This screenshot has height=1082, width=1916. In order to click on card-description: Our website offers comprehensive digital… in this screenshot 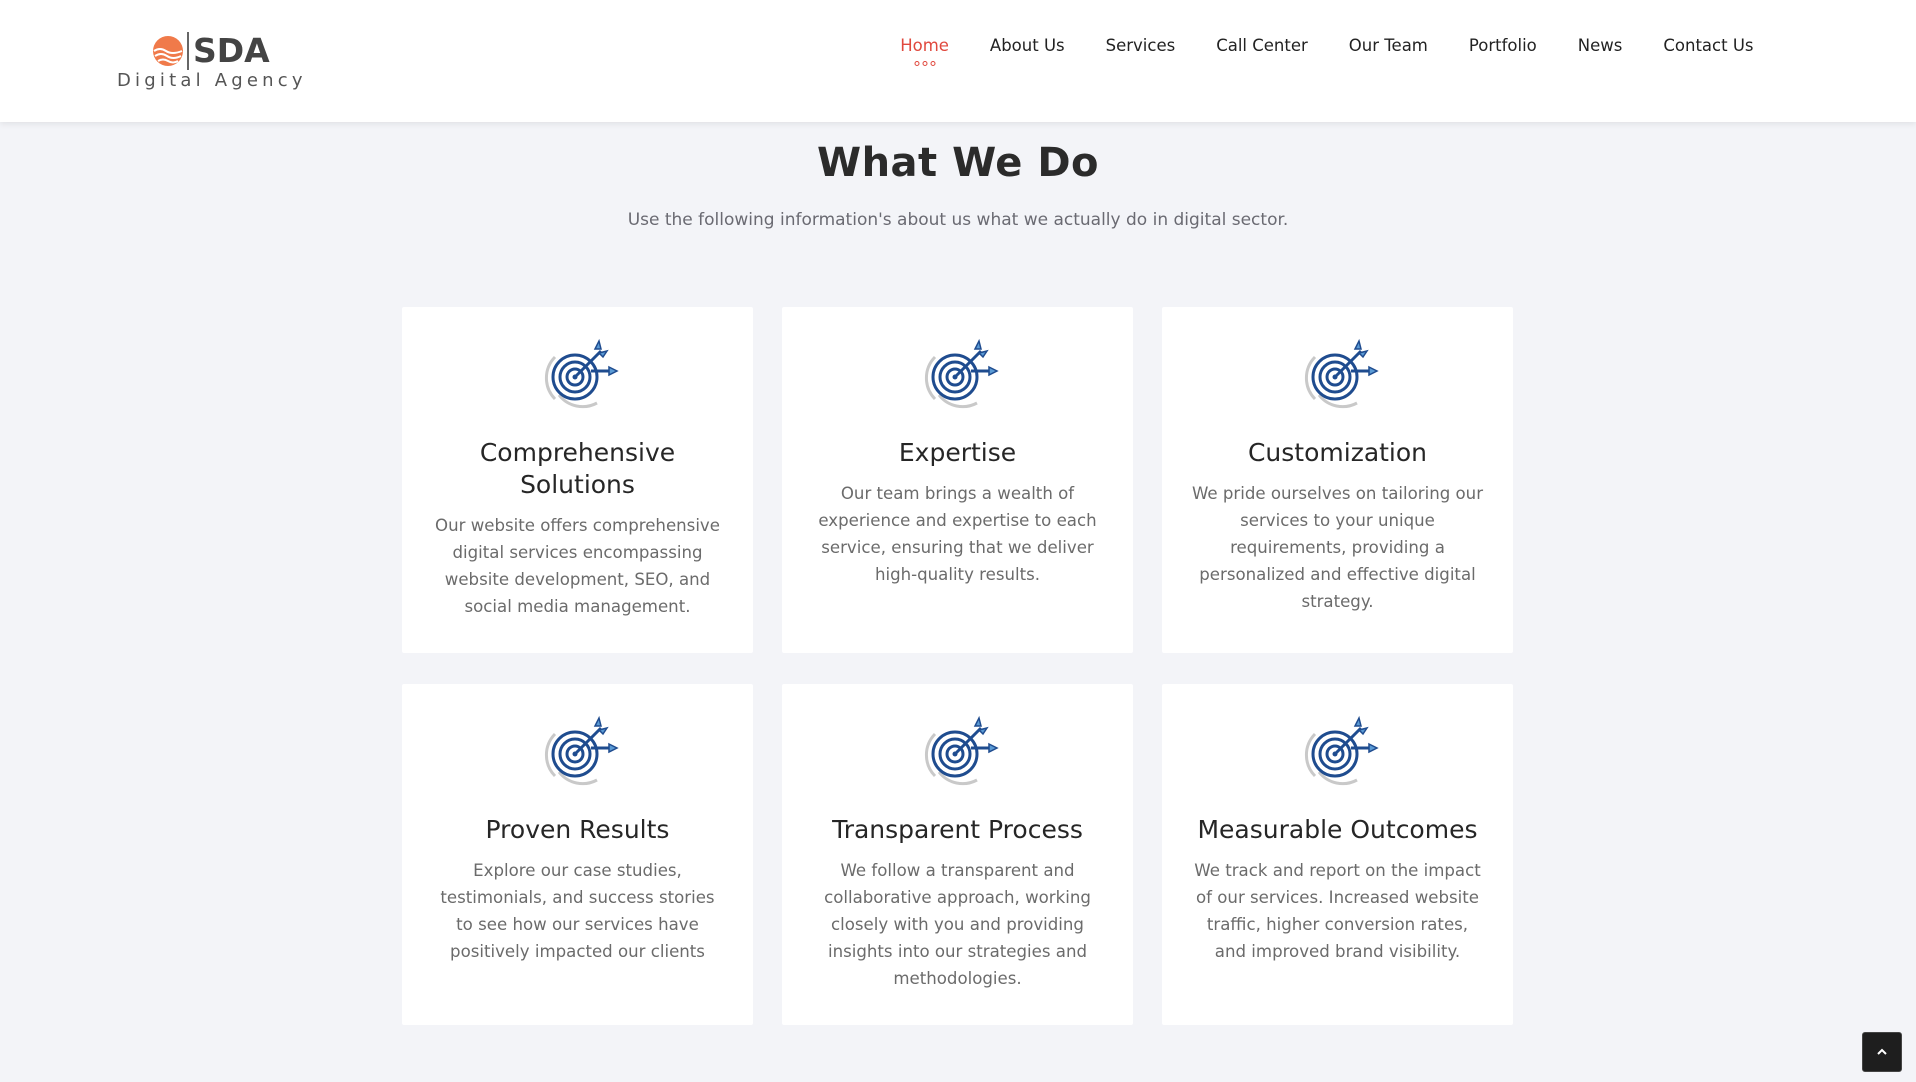, I will do `click(577, 566)`.